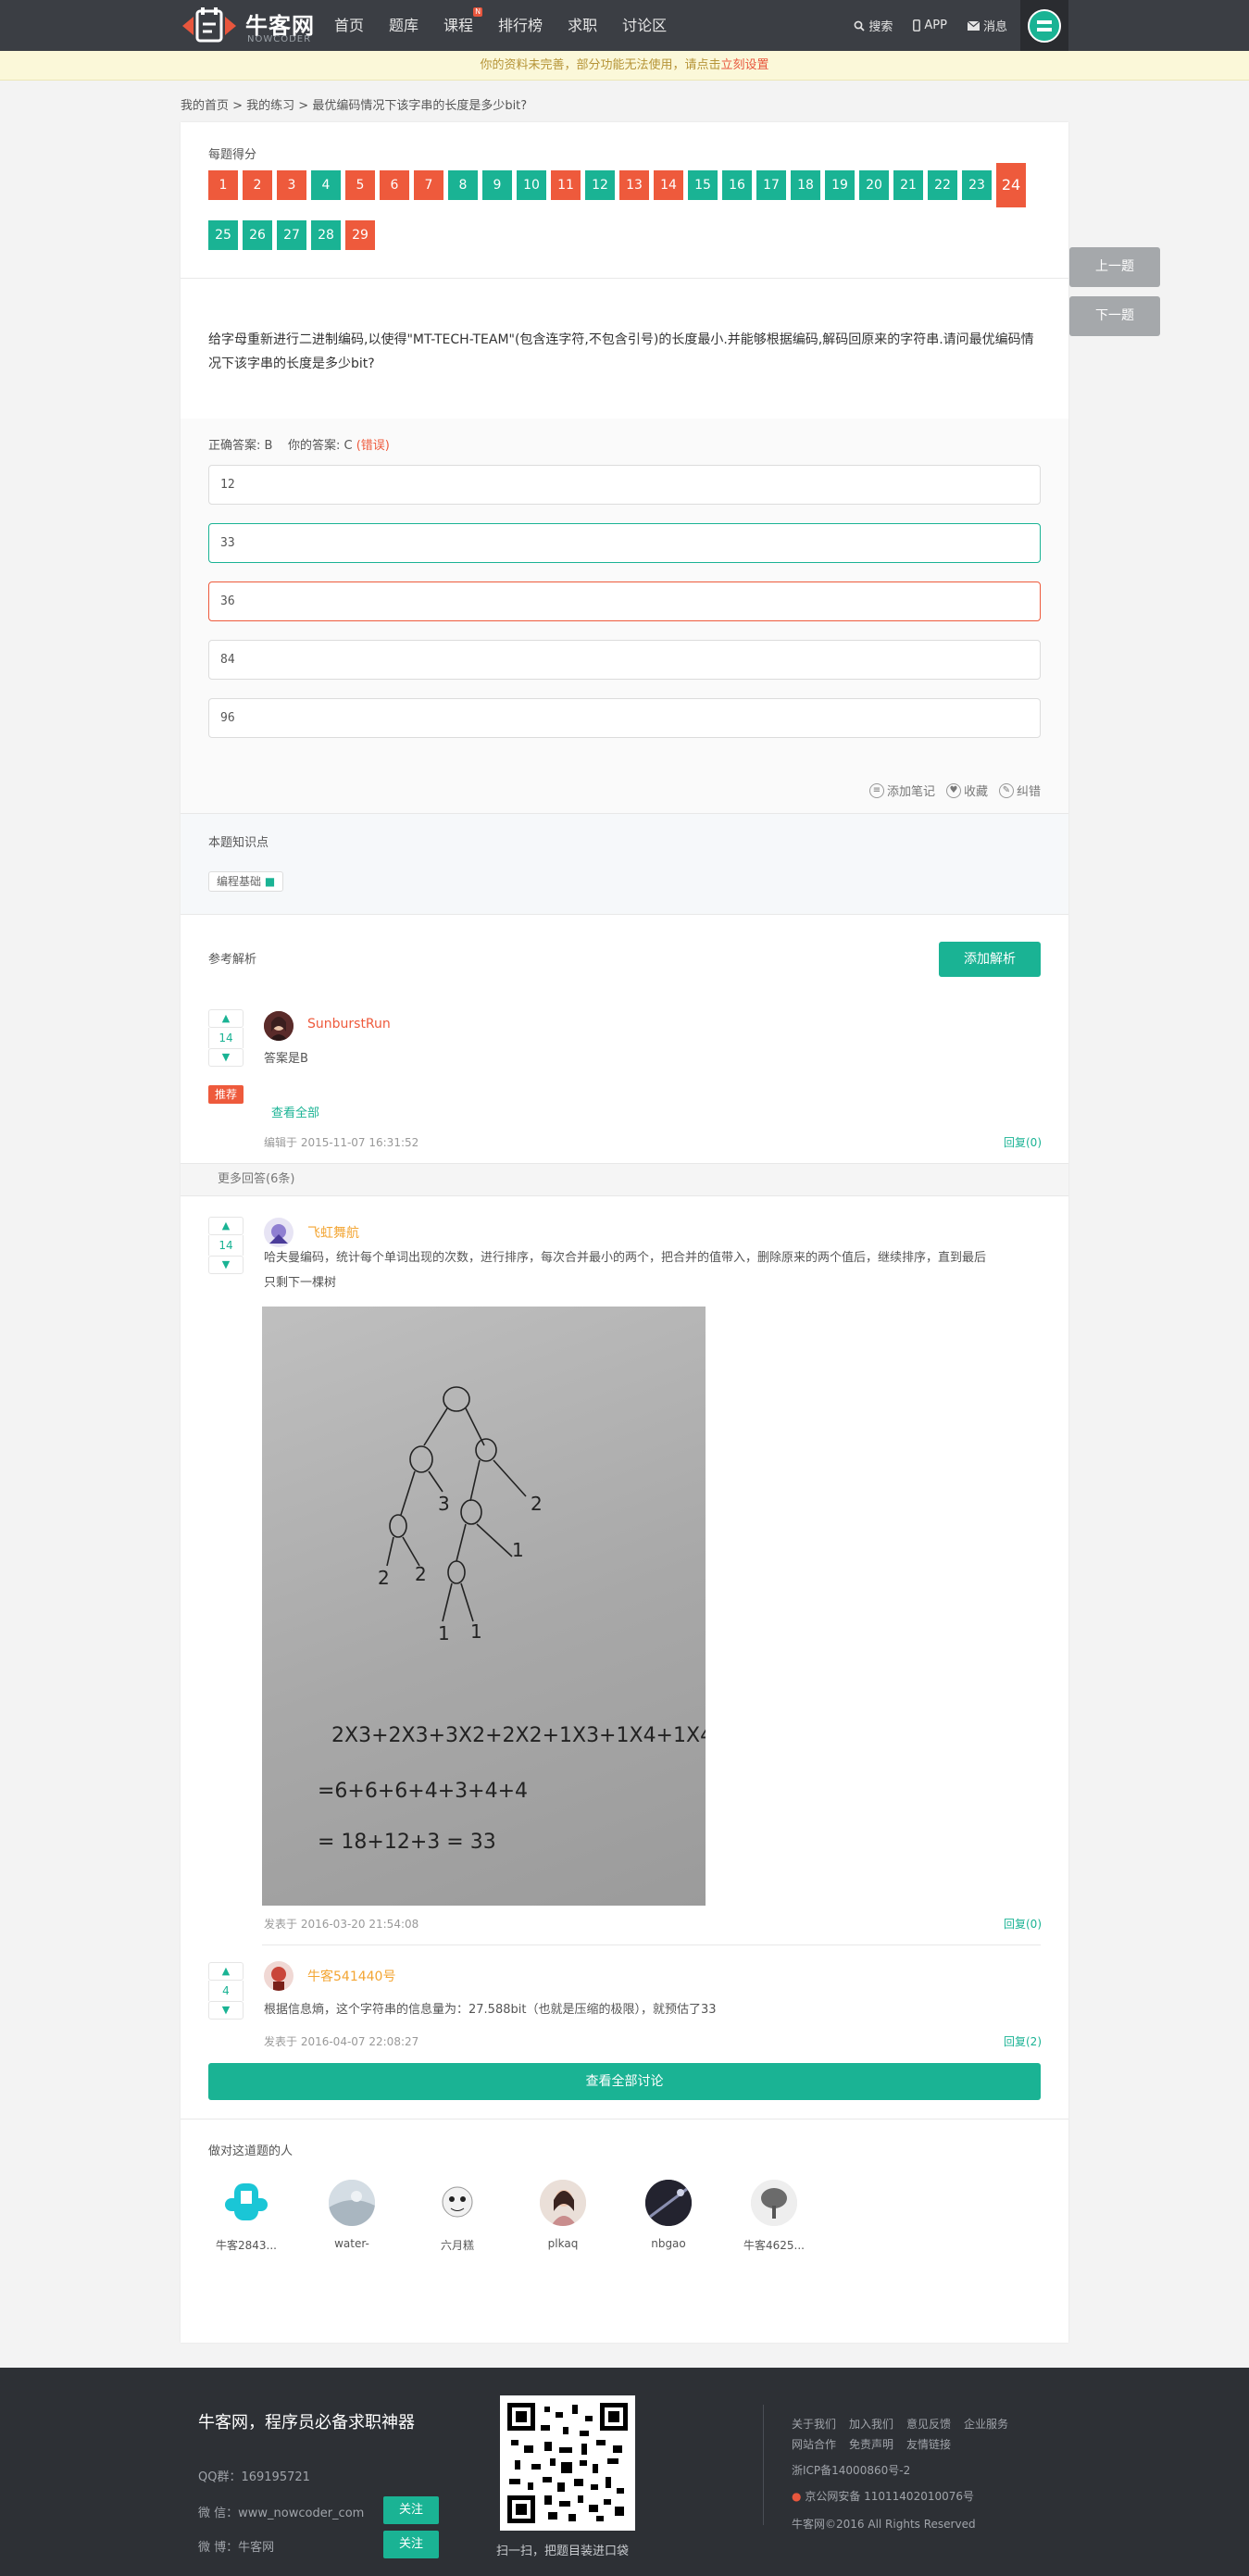 The image size is (1249, 2576). Describe the element at coordinates (874, 185) in the screenshot. I see `score-item: 20` at that location.